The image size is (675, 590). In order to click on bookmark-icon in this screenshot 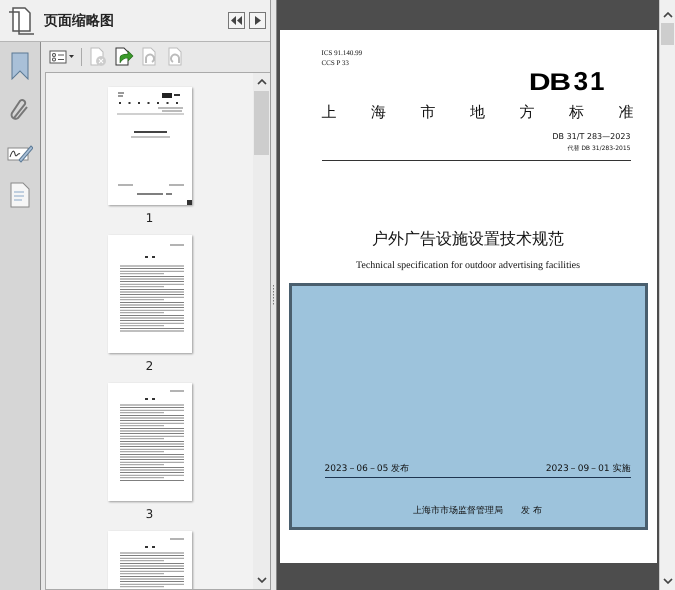, I will do `click(20, 66)`.